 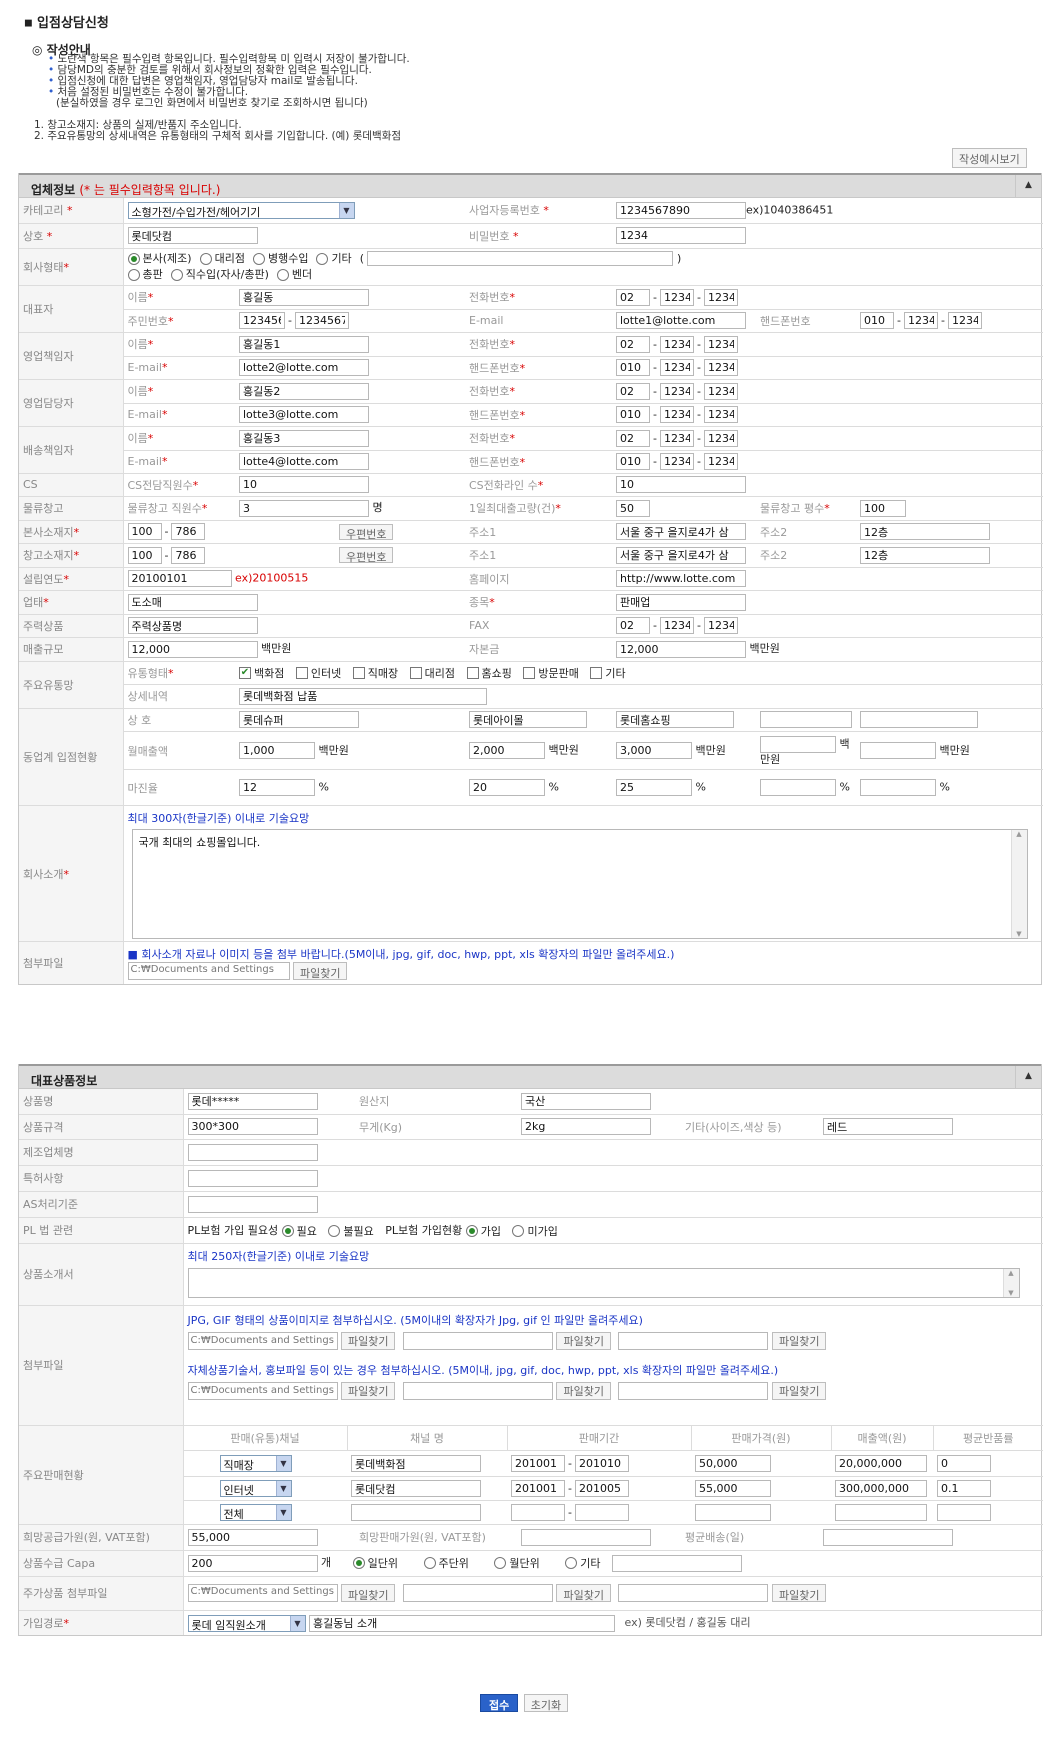 What do you see at coordinates (320, 971) in the screenshot?
I see `company-find-file-button: 파일찾기` at bounding box center [320, 971].